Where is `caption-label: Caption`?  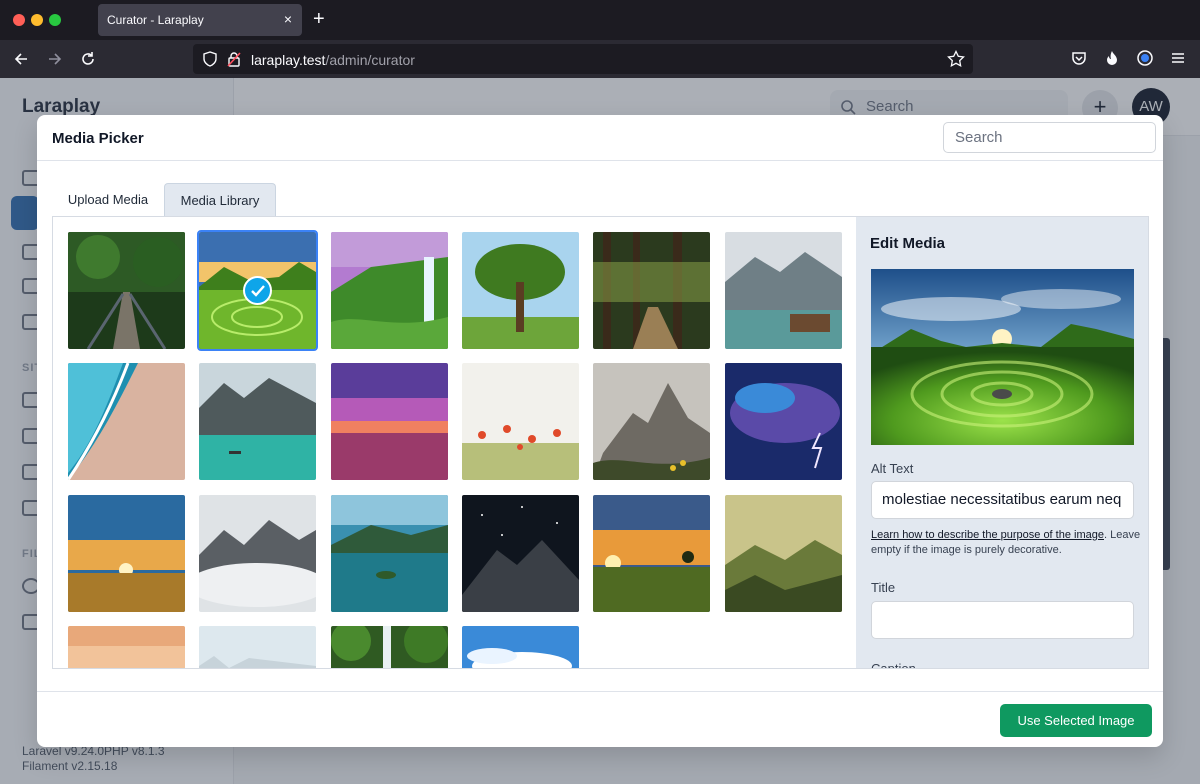 caption-label: Caption is located at coordinates (893, 665).